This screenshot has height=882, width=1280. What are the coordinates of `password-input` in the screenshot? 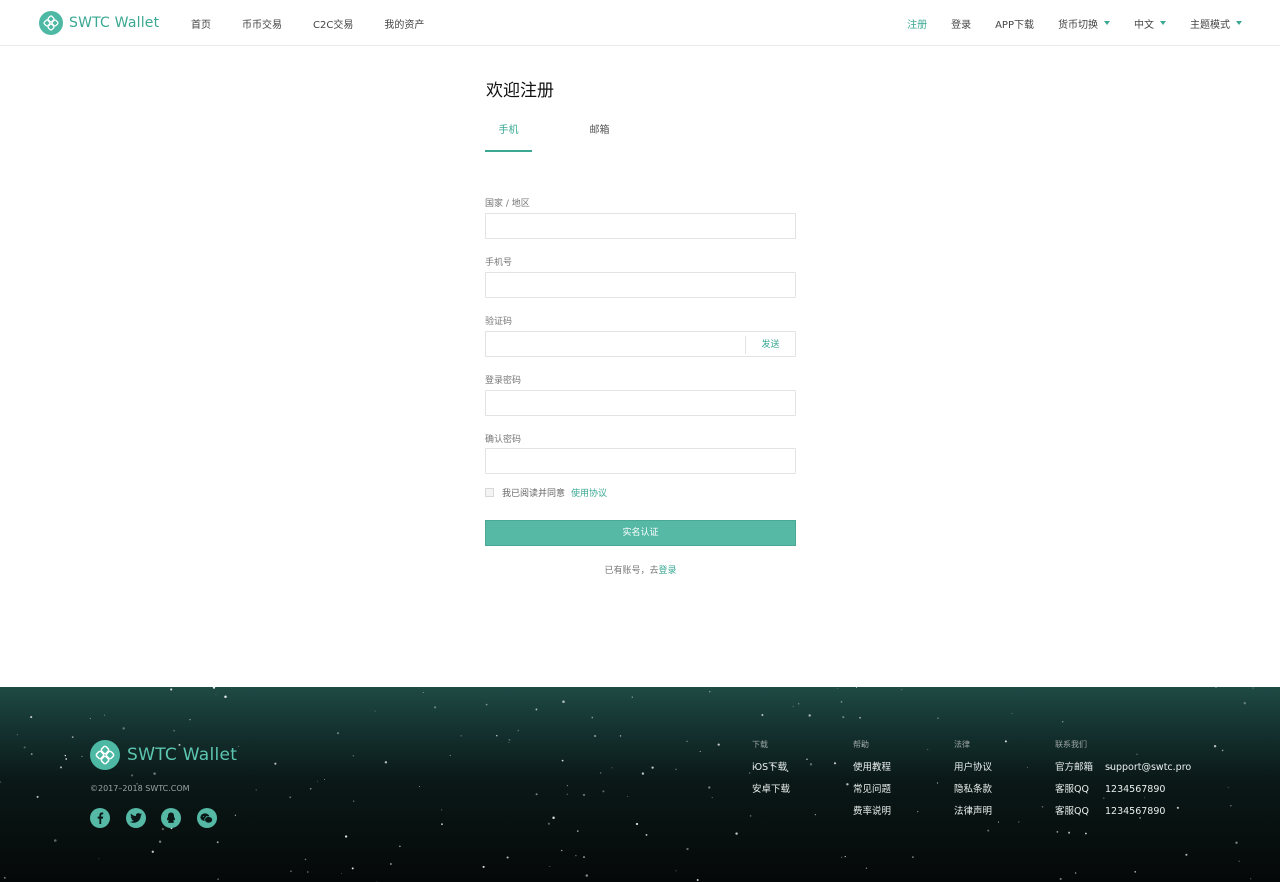 It's located at (640, 403).